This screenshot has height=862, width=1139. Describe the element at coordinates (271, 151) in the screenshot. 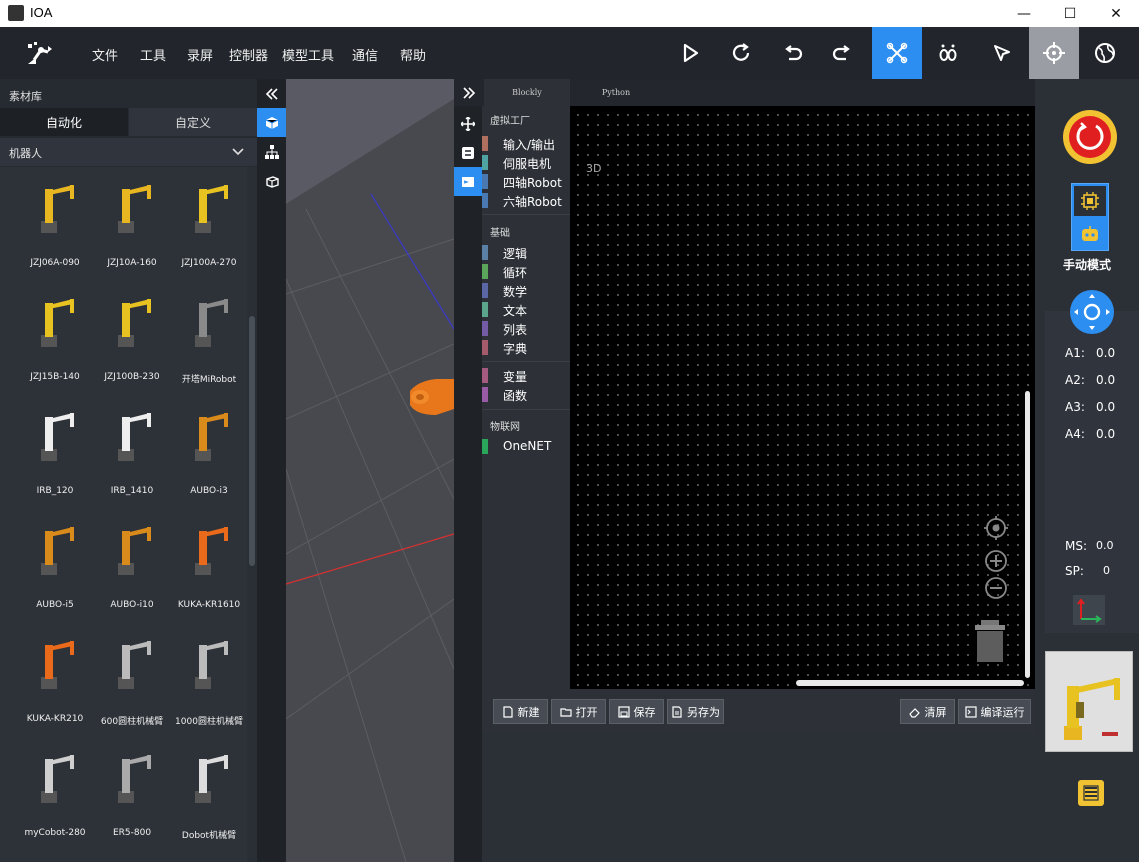

I see `hierarchy-button` at that location.